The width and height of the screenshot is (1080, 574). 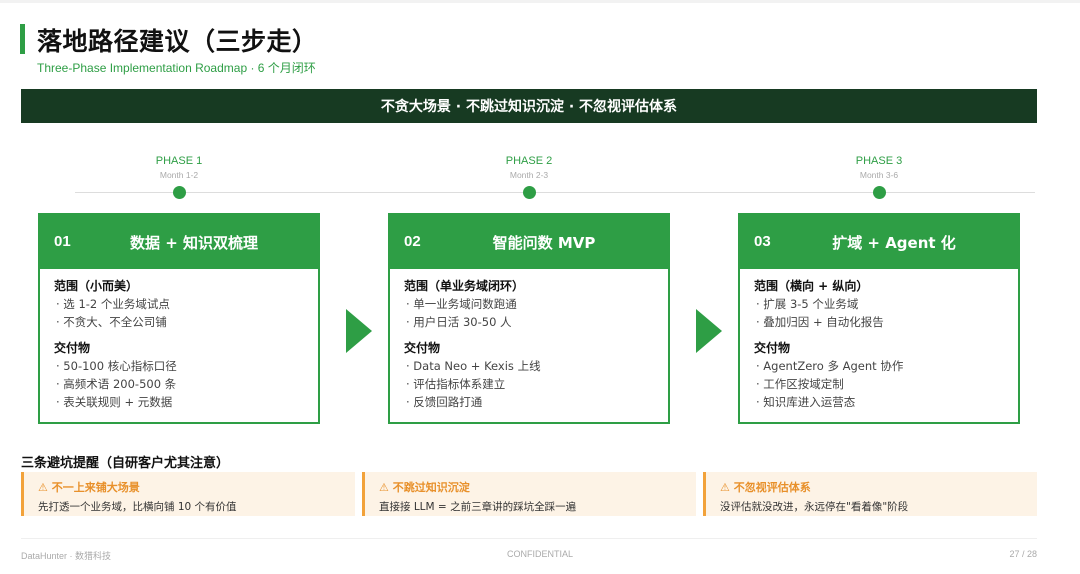 What do you see at coordinates (459, 322) in the screenshot?
I see `scope-item: · 用户日活 30-50 人` at bounding box center [459, 322].